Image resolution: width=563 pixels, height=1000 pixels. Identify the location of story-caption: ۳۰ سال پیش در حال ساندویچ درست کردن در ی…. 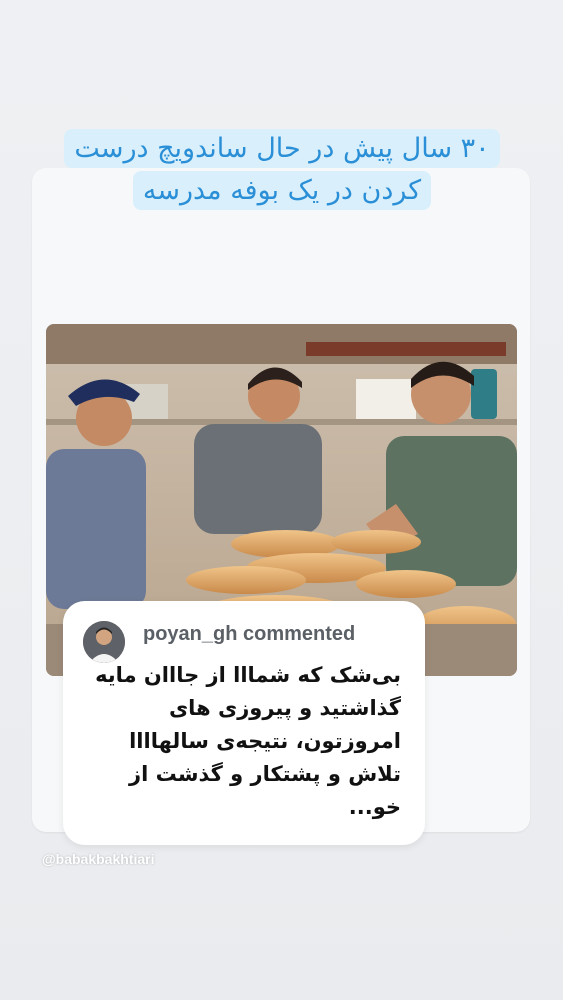
(282, 170).